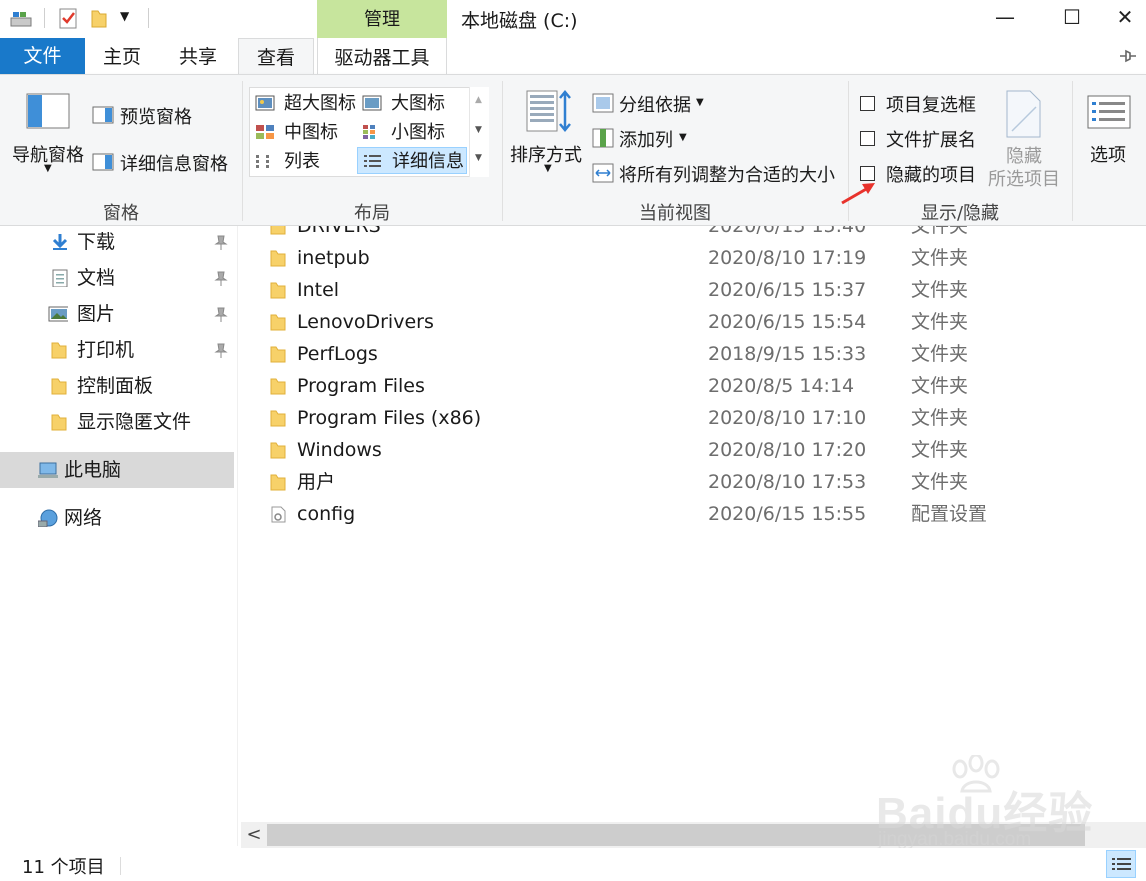  Describe the element at coordinates (304, 132) in the screenshot. I see `layout-medium-icons: 中图标` at that location.